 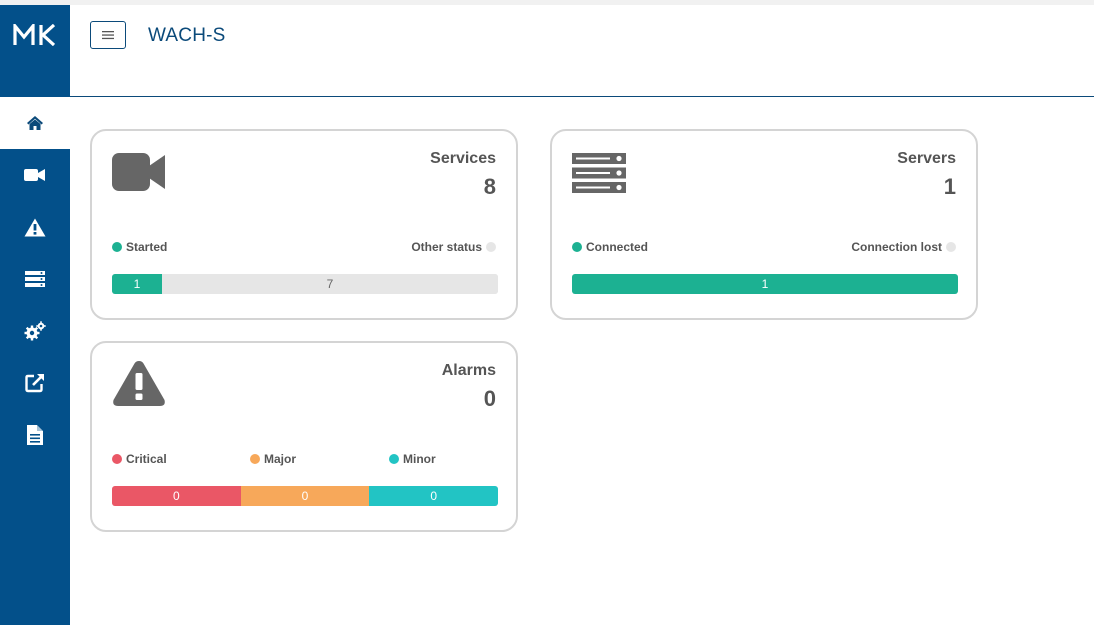 What do you see at coordinates (949, 186) in the screenshot?
I see `servers-count: 1` at bounding box center [949, 186].